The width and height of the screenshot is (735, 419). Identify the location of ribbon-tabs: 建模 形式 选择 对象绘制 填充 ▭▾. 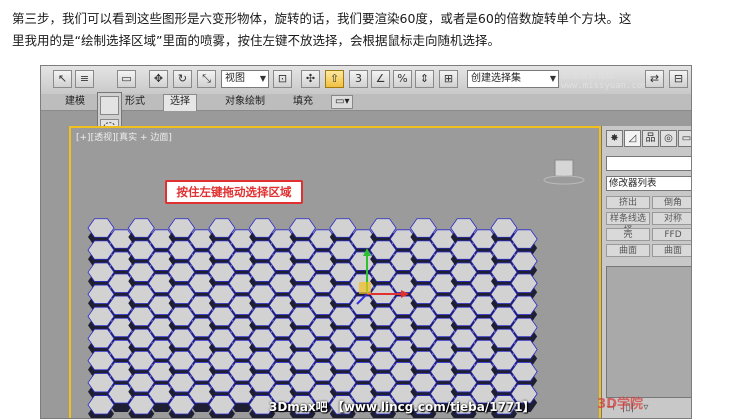
(366, 102).